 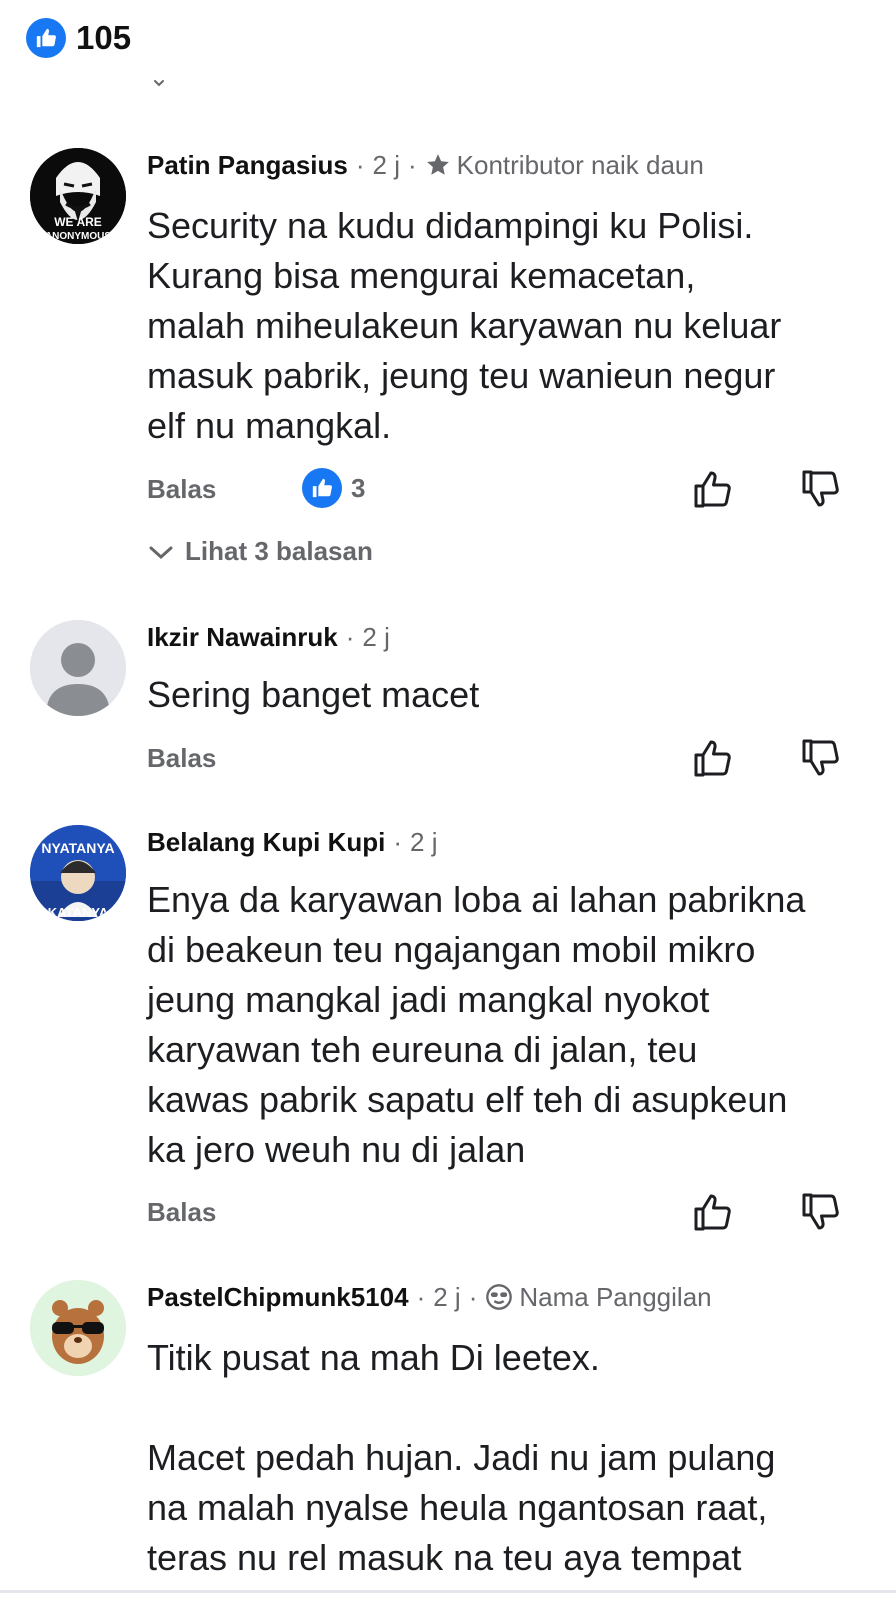 What do you see at coordinates (266, 842) in the screenshot?
I see `author-name: Belalang Kupi Kupi` at bounding box center [266, 842].